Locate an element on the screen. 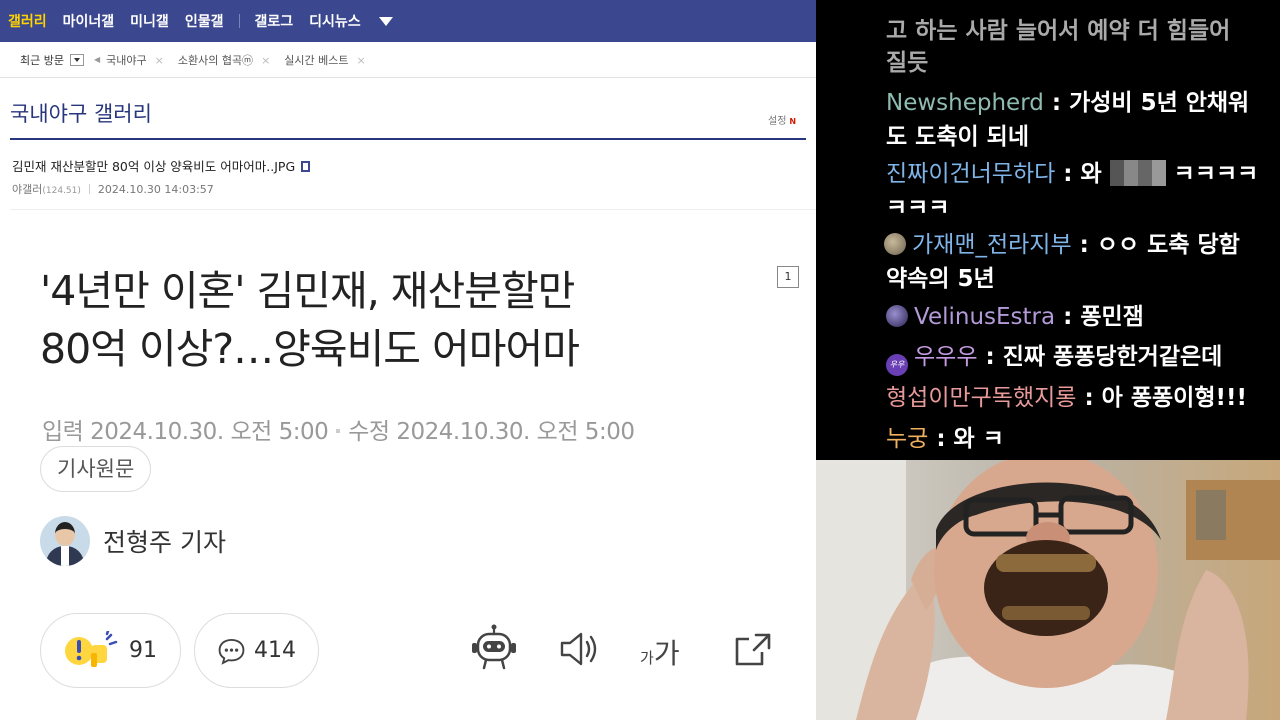 The width and height of the screenshot is (1280, 720). webcam-view is located at coordinates (1048, 590).